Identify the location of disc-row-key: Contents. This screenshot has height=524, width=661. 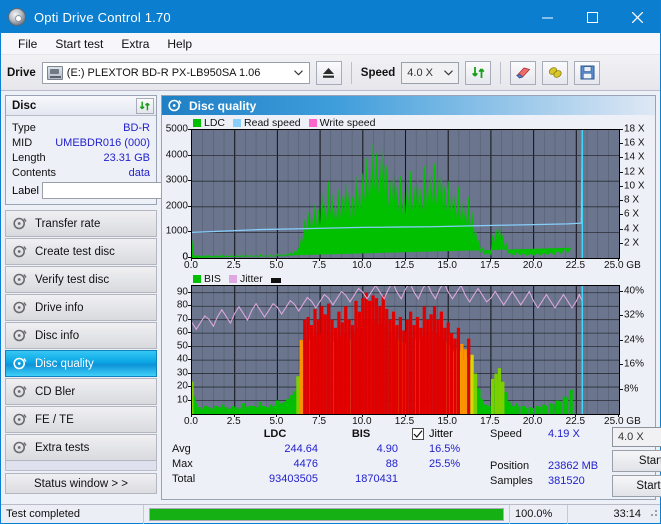
(34, 172).